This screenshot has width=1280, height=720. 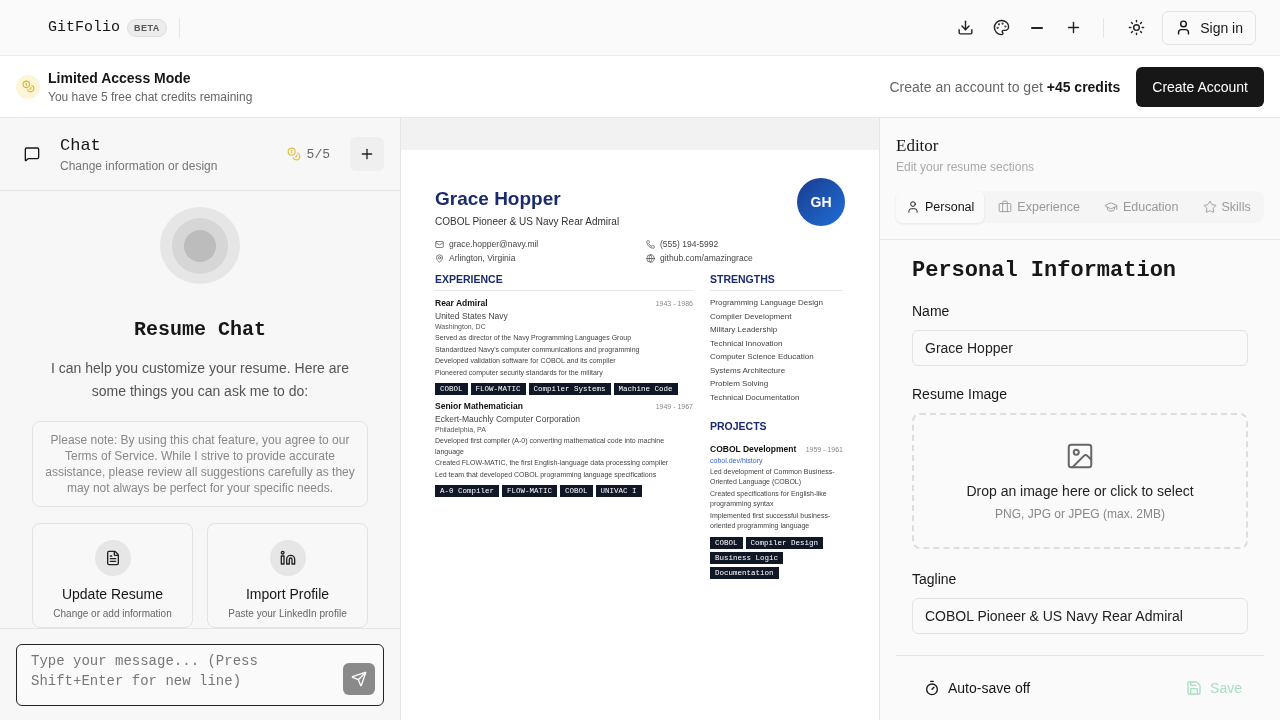 What do you see at coordinates (755, 397) in the screenshot?
I see `strength-item: Technical Documentation` at bounding box center [755, 397].